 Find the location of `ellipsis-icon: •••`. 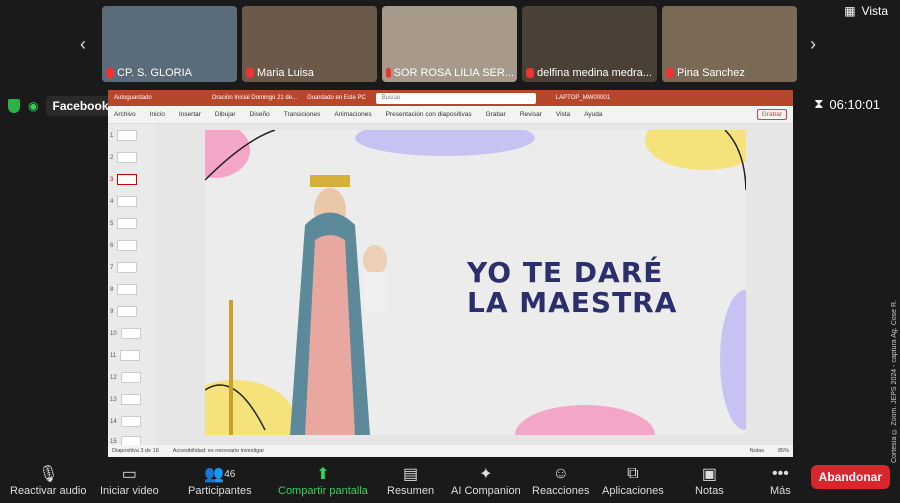

ellipsis-icon: ••• is located at coordinates (780, 473).